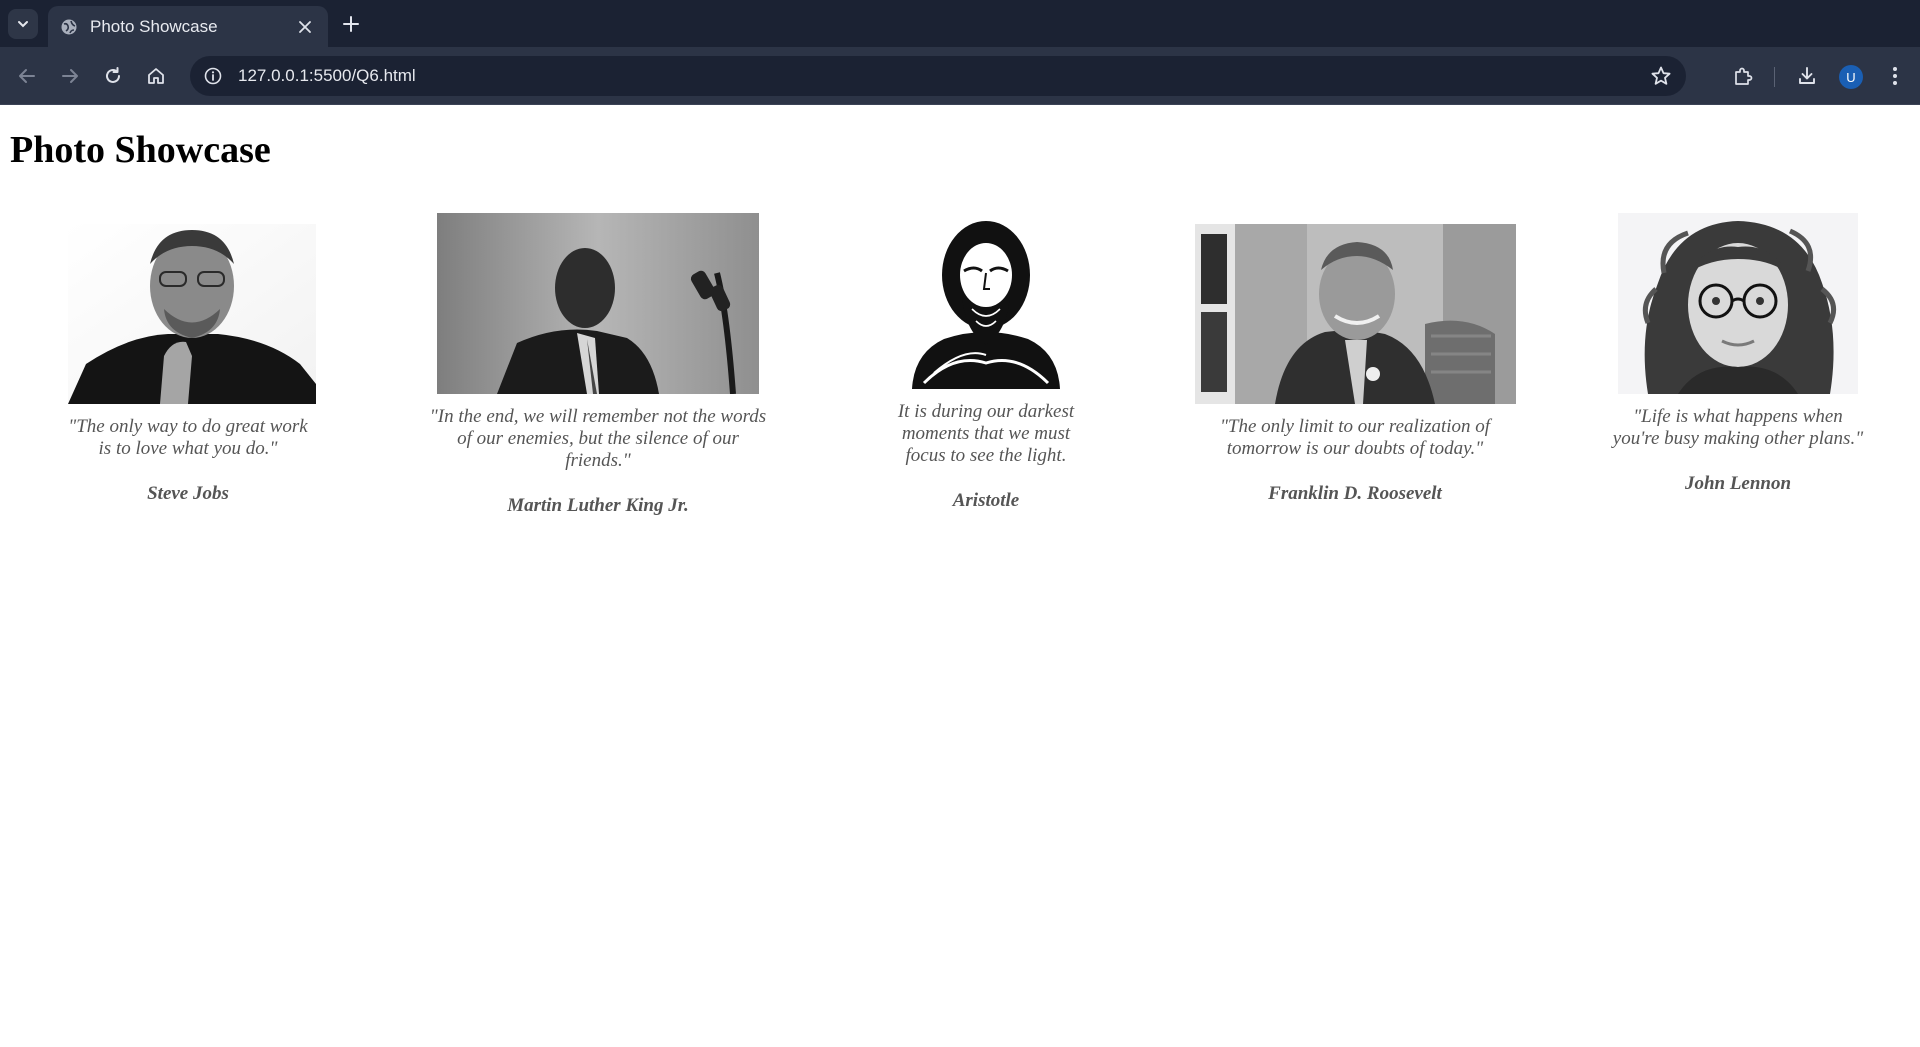  What do you see at coordinates (986, 301) in the screenshot?
I see `portrait-illustration-aristotle` at bounding box center [986, 301].